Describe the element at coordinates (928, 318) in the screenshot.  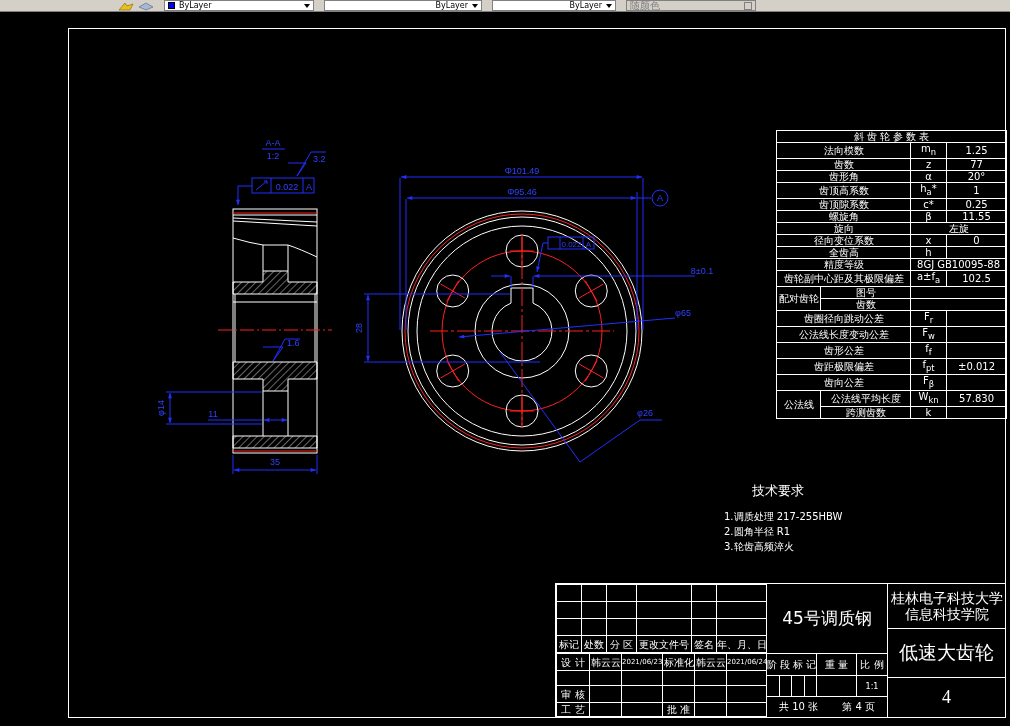
I see `parameter-symbol: F$_{r}$` at that location.